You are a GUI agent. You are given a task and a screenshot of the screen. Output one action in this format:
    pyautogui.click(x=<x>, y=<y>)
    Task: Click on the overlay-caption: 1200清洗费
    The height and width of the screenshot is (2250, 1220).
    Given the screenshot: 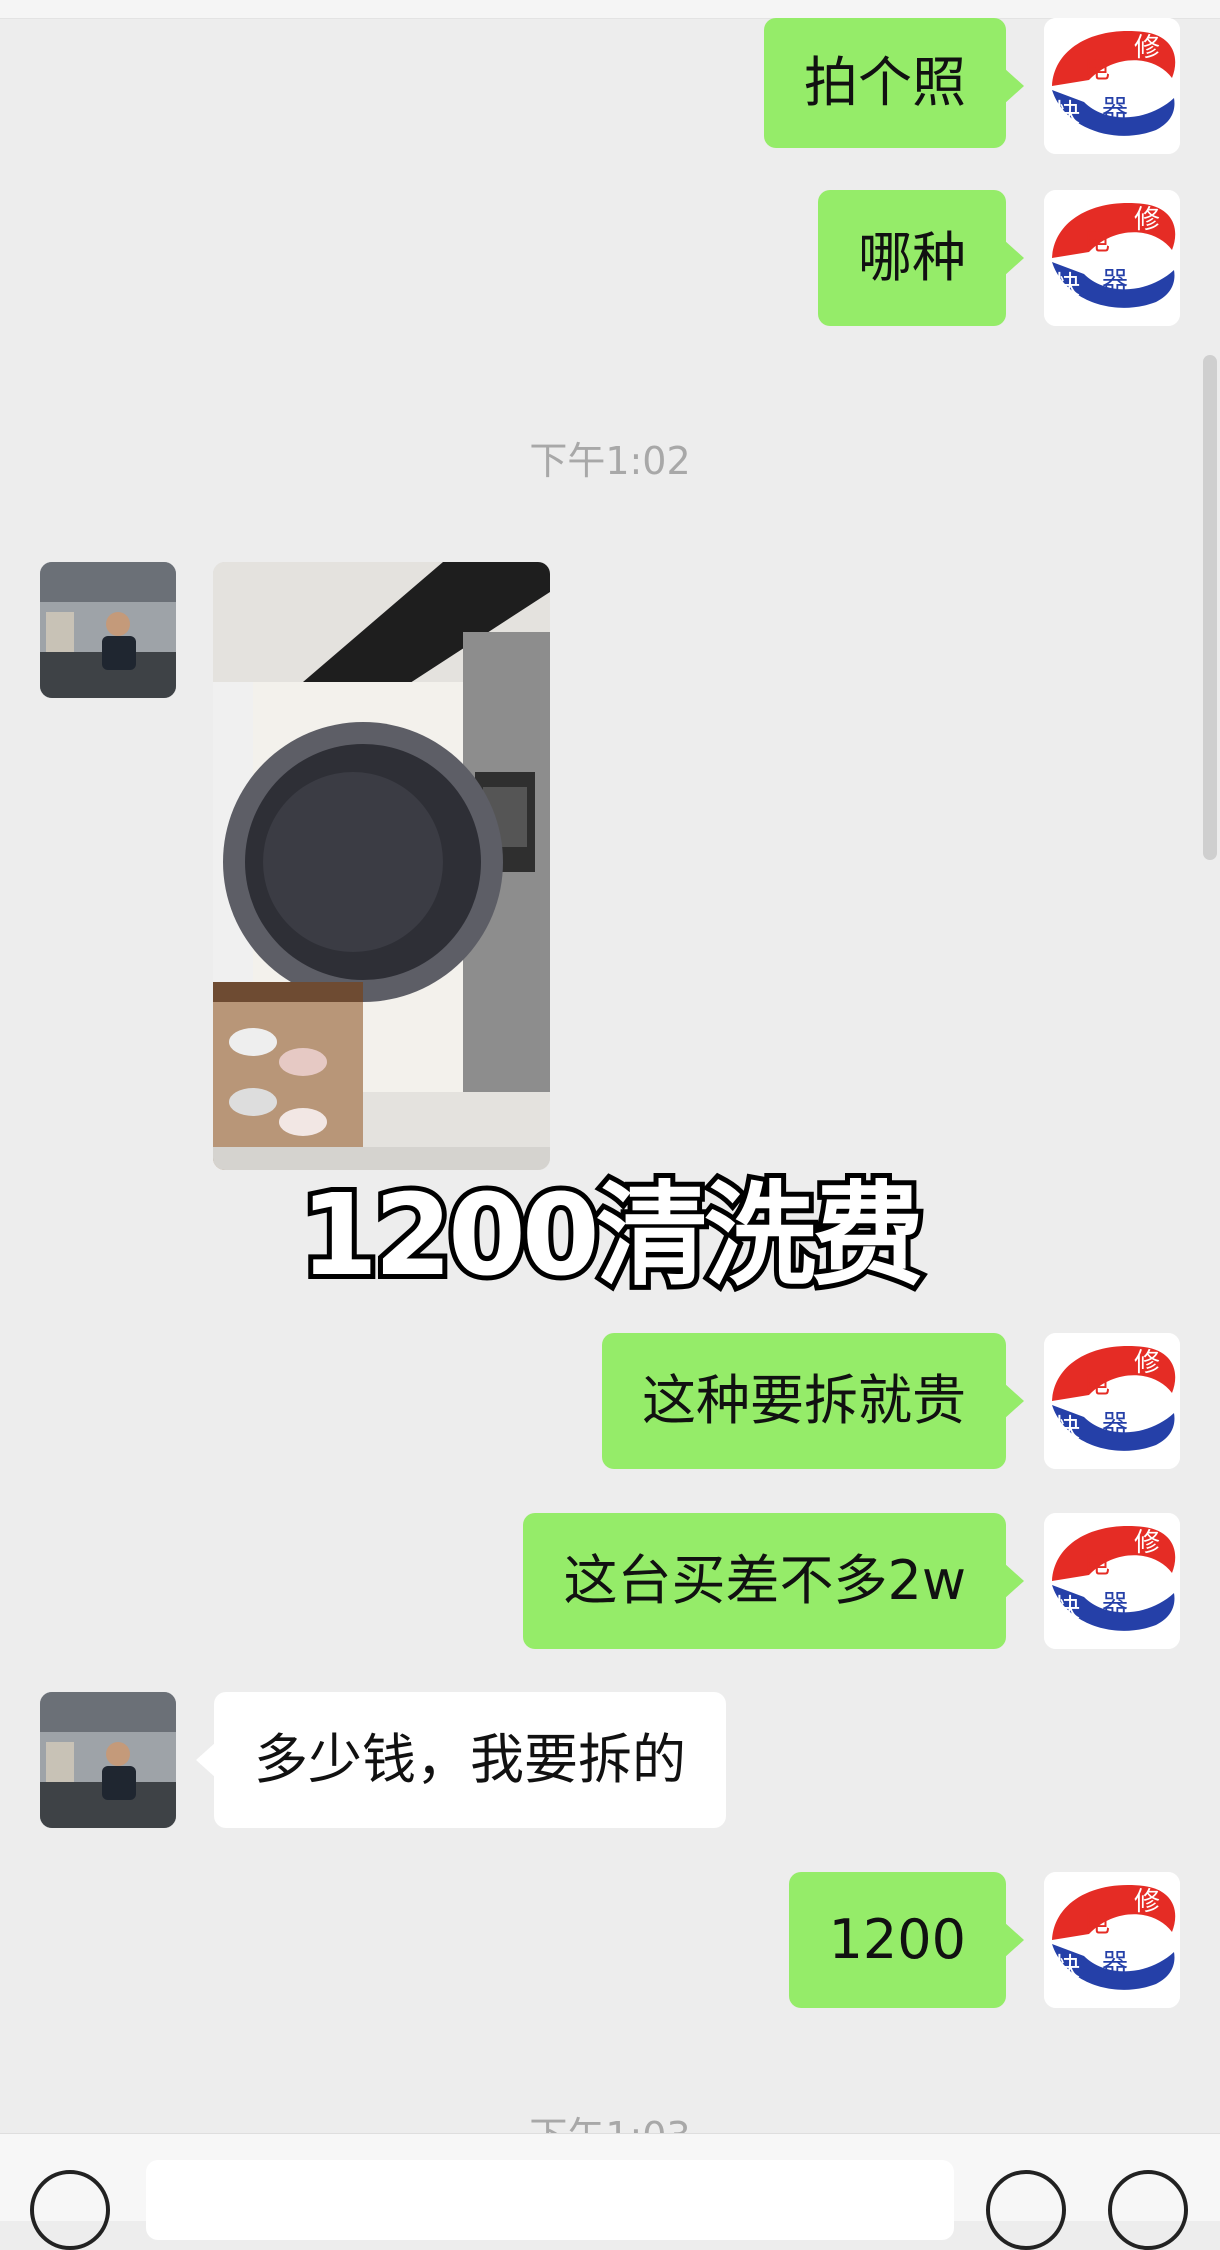 What is the action you would take?
    pyautogui.click(x=612, y=1236)
    